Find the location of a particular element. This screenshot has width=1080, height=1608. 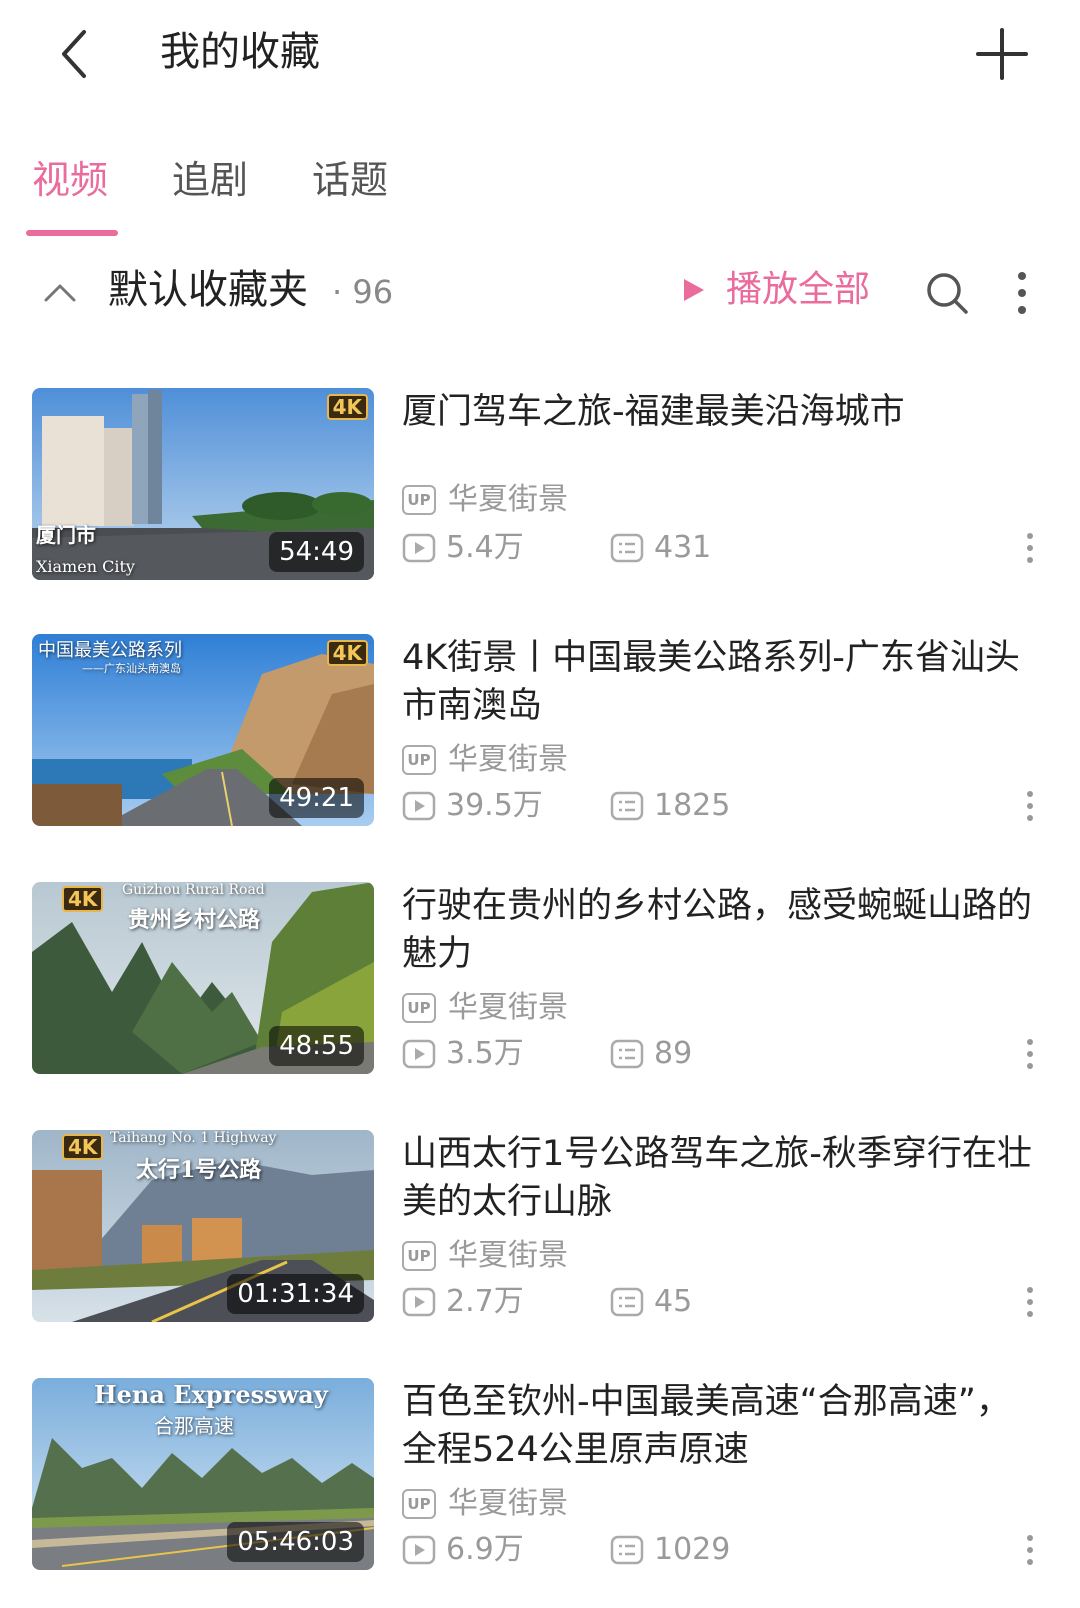

video-title: 厦门驾车之旅-福建最美沿海城市 is located at coordinates (722, 412).